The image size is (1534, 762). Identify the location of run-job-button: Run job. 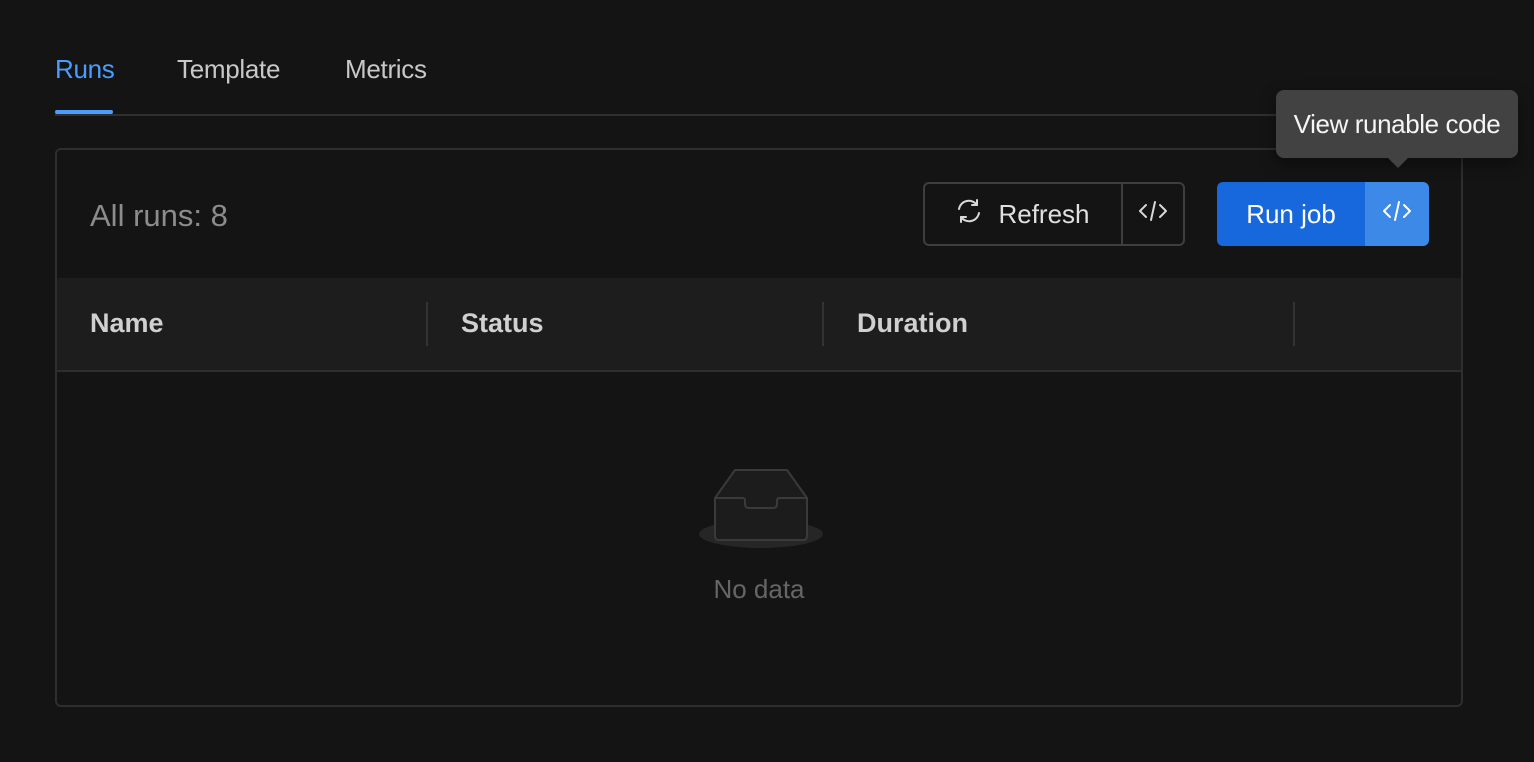
(1291, 214).